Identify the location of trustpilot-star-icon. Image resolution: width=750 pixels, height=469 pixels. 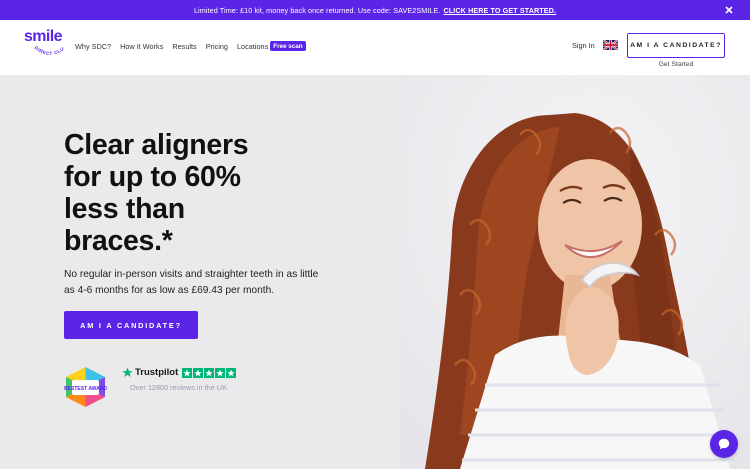
(127, 372).